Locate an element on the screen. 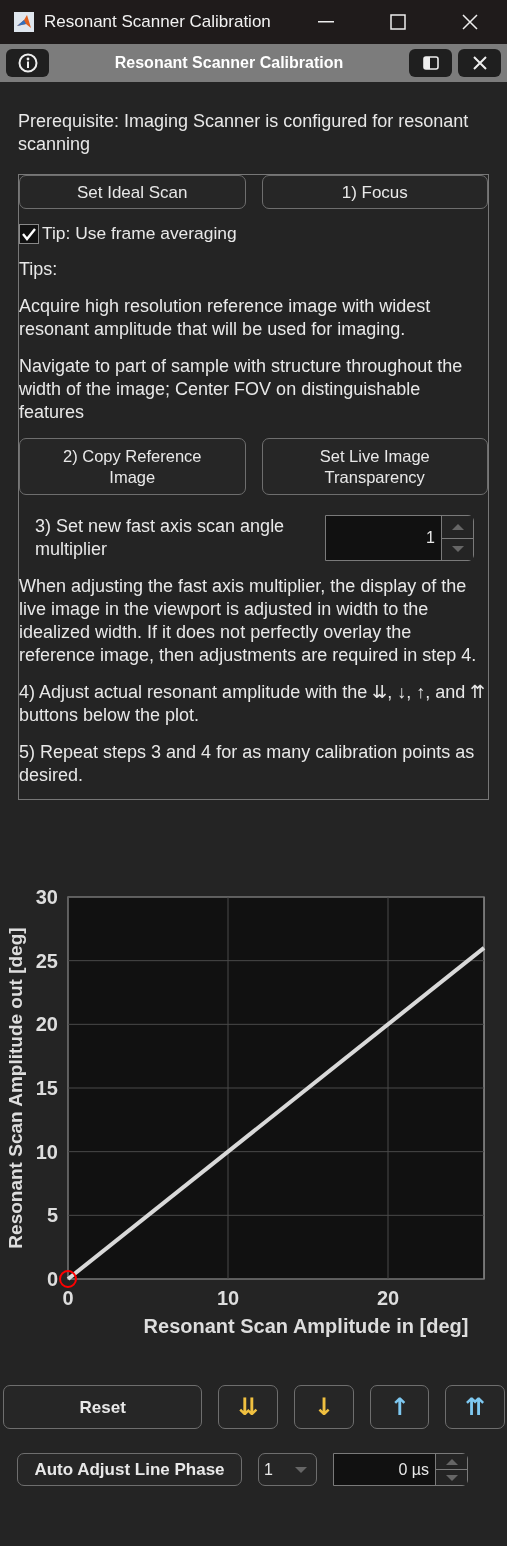 The width and height of the screenshot is (507, 1546). y-axis-label: Resonant Scan Amplitude out [deg] is located at coordinates (15, 1088).